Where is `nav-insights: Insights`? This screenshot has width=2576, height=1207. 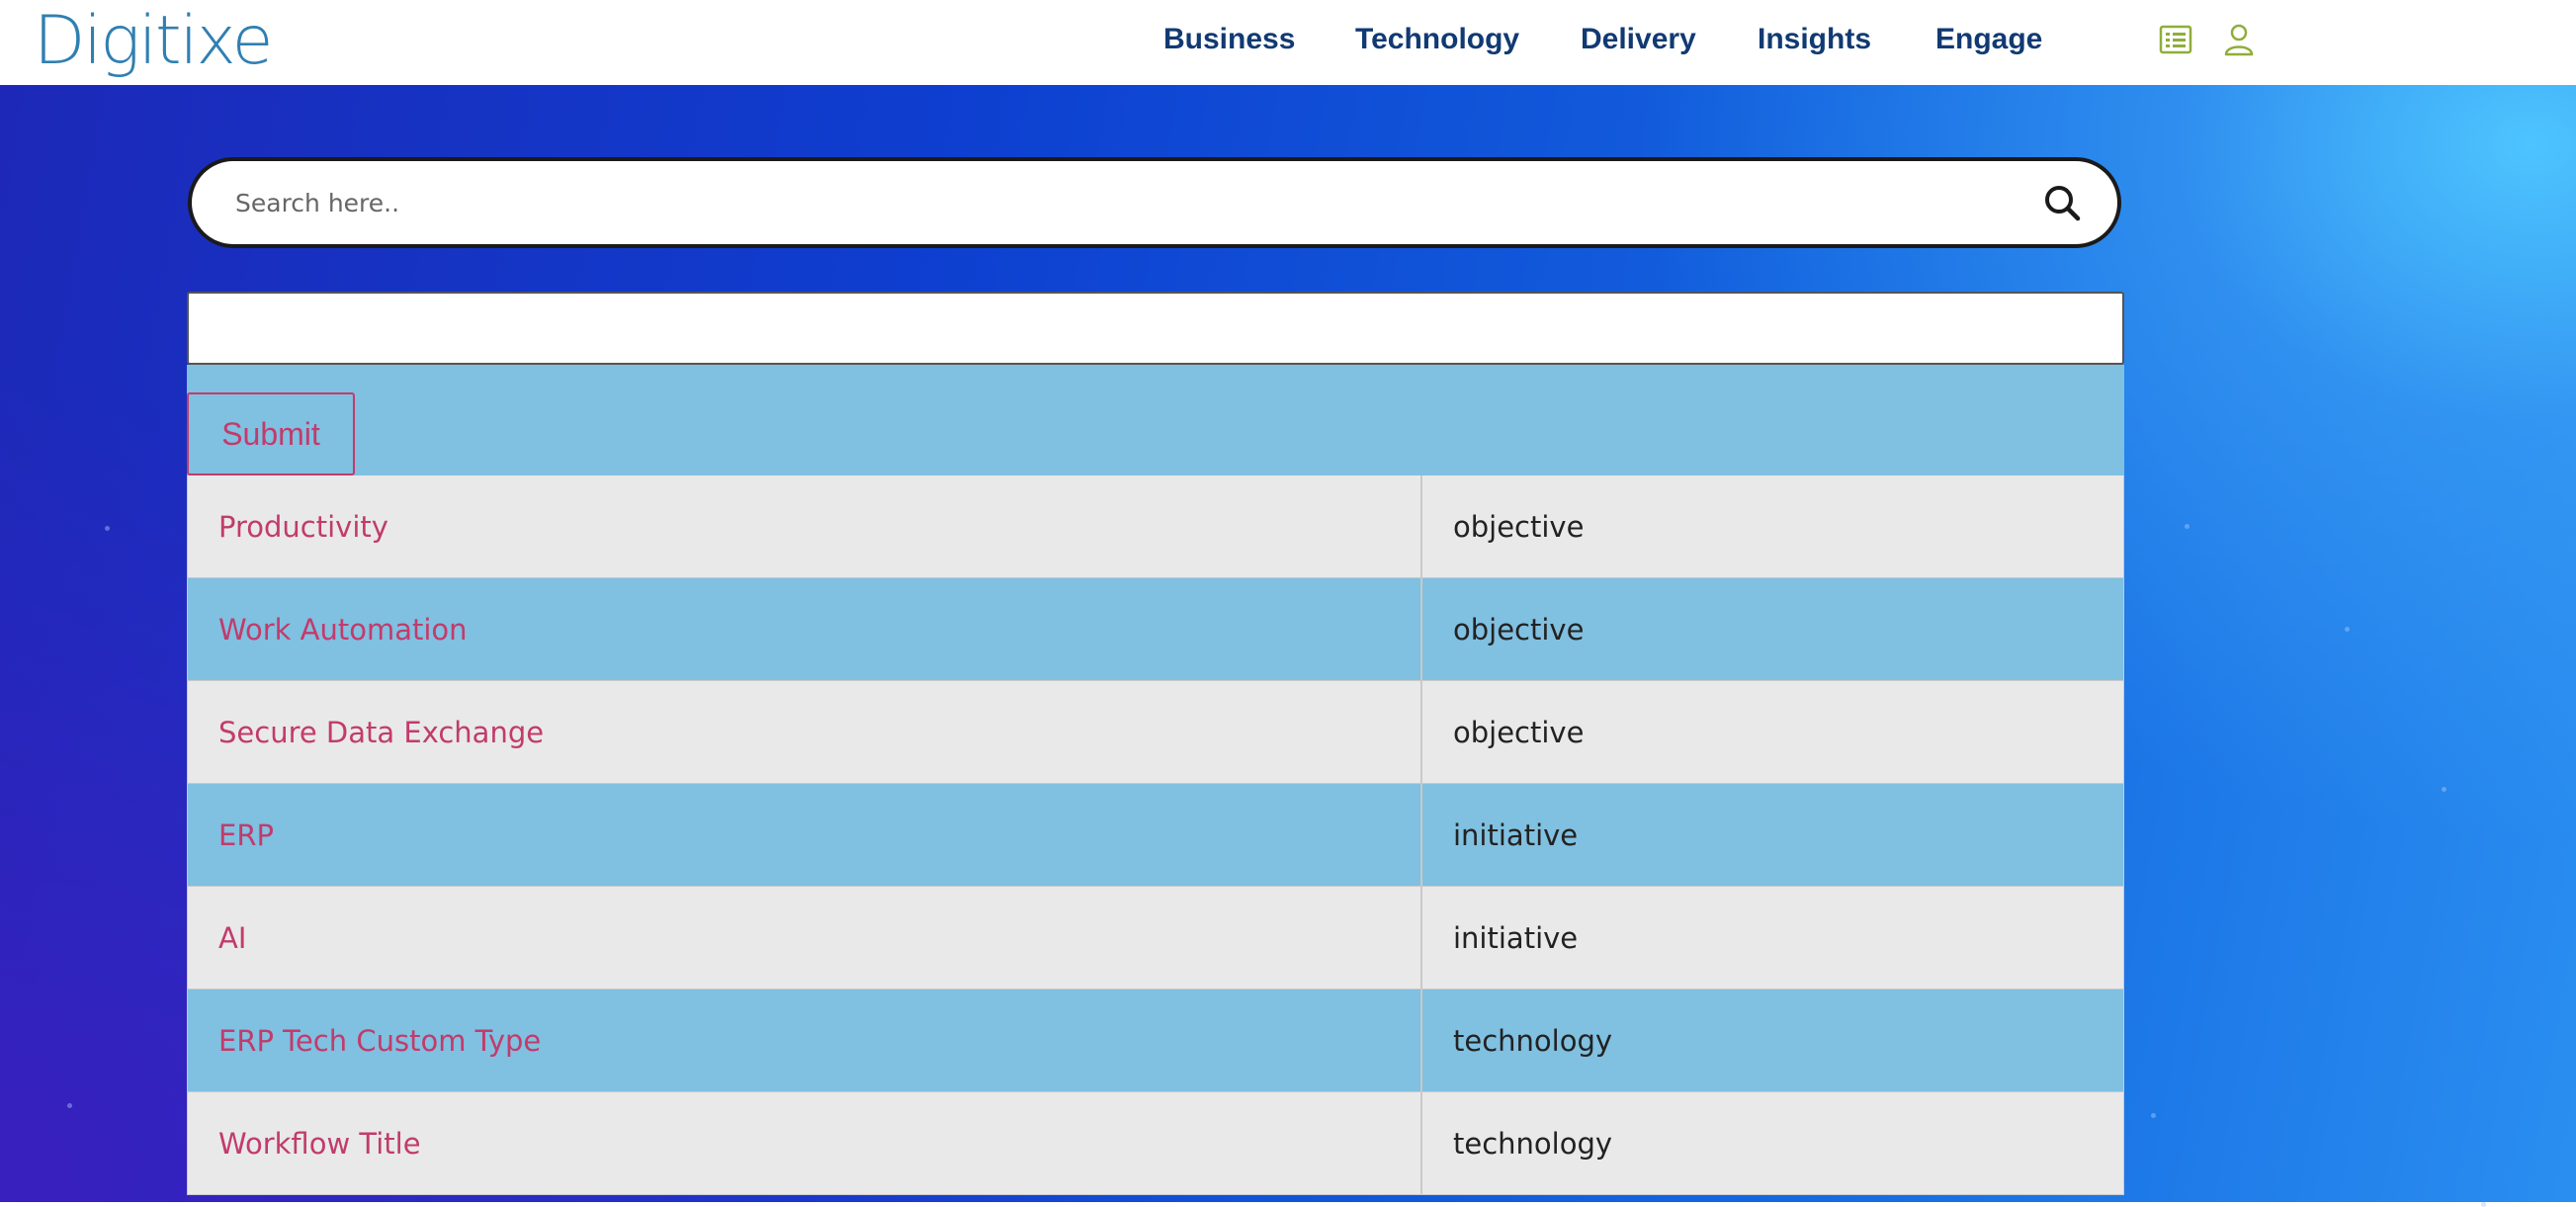 nav-insights: Insights is located at coordinates (1814, 39).